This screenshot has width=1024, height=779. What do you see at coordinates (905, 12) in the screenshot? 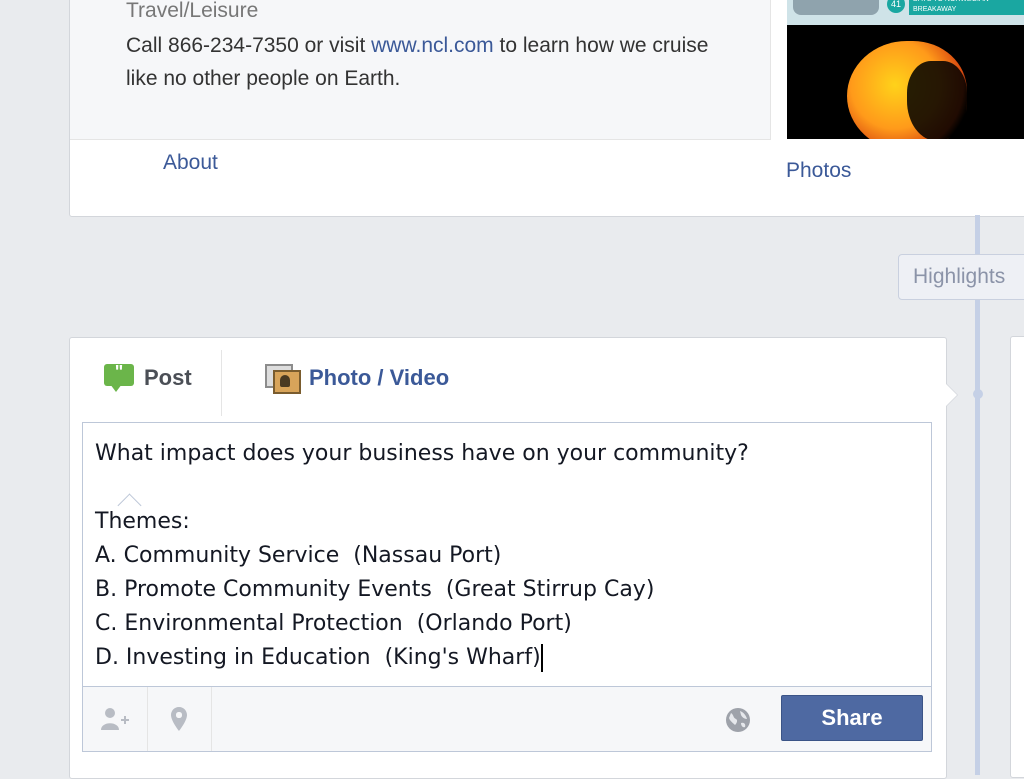
I see `photo-banner: 41 DAYS TO NORWEGIAN BREAKAWAY` at bounding box center [905, 12].